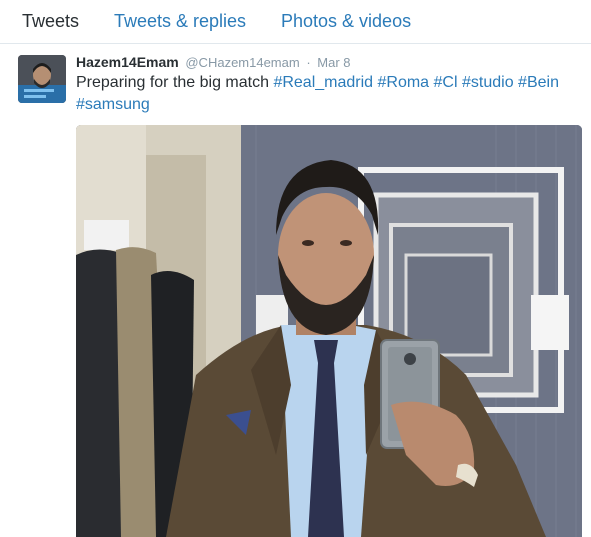 This screenshot has width=591, height=537. I want to click on hashtag-bein: #Bein, so click(538, 82).